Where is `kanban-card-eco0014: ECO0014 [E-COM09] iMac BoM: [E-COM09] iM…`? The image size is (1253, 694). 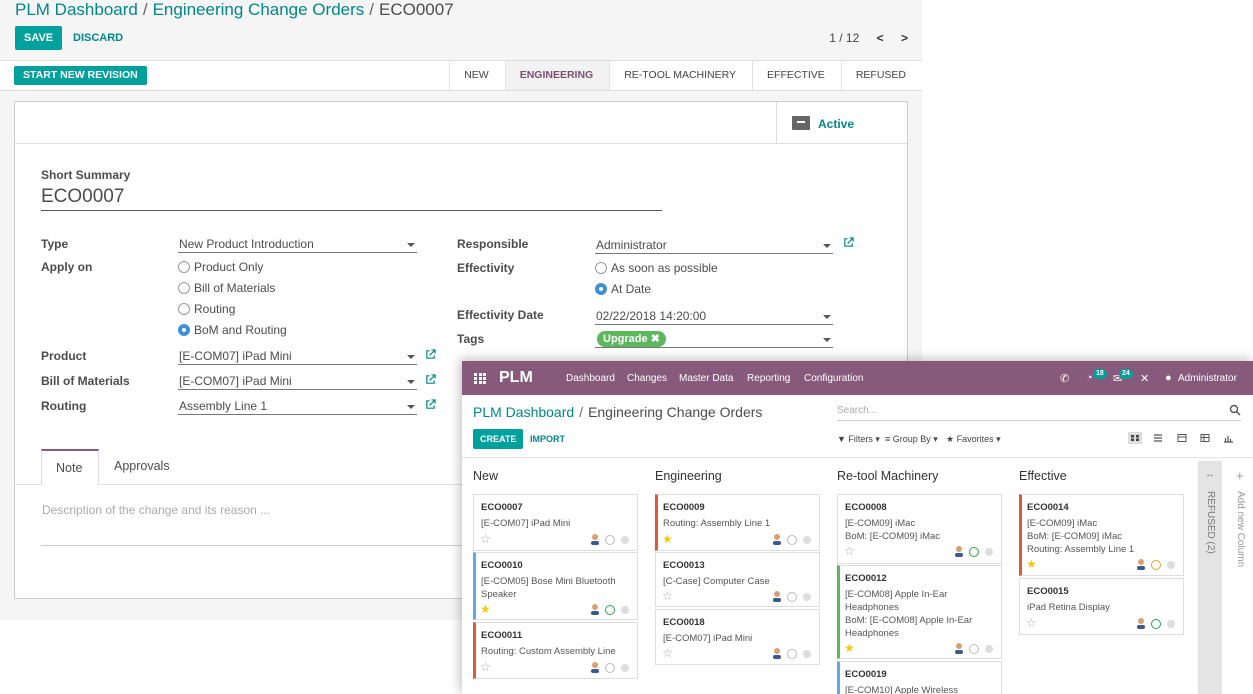 kanban-card-eco0014: ECO0014 [E-COM09] iMac BoM: [E-COM09] iM… is located at coordinates (1101, 535).